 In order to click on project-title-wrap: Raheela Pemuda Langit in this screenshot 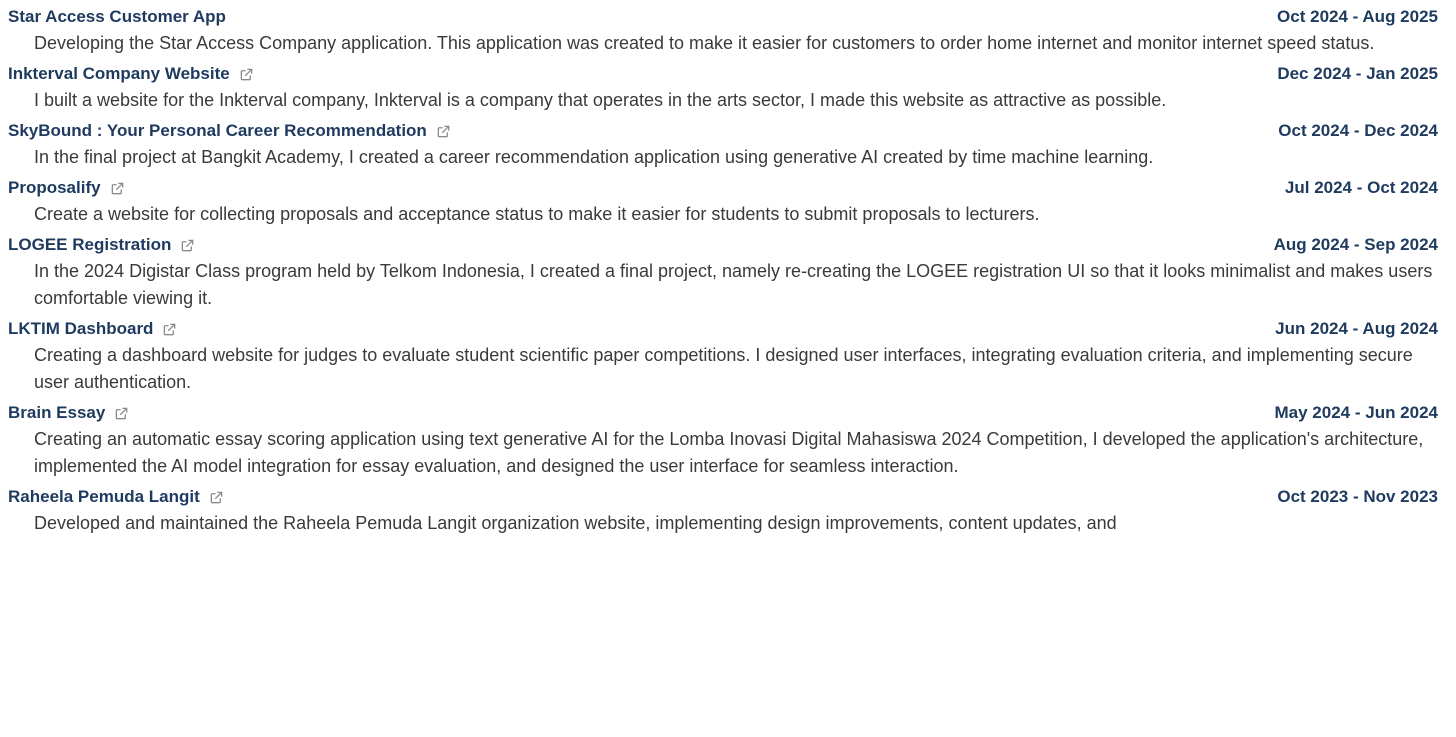, I will do `click(116, 497)`.